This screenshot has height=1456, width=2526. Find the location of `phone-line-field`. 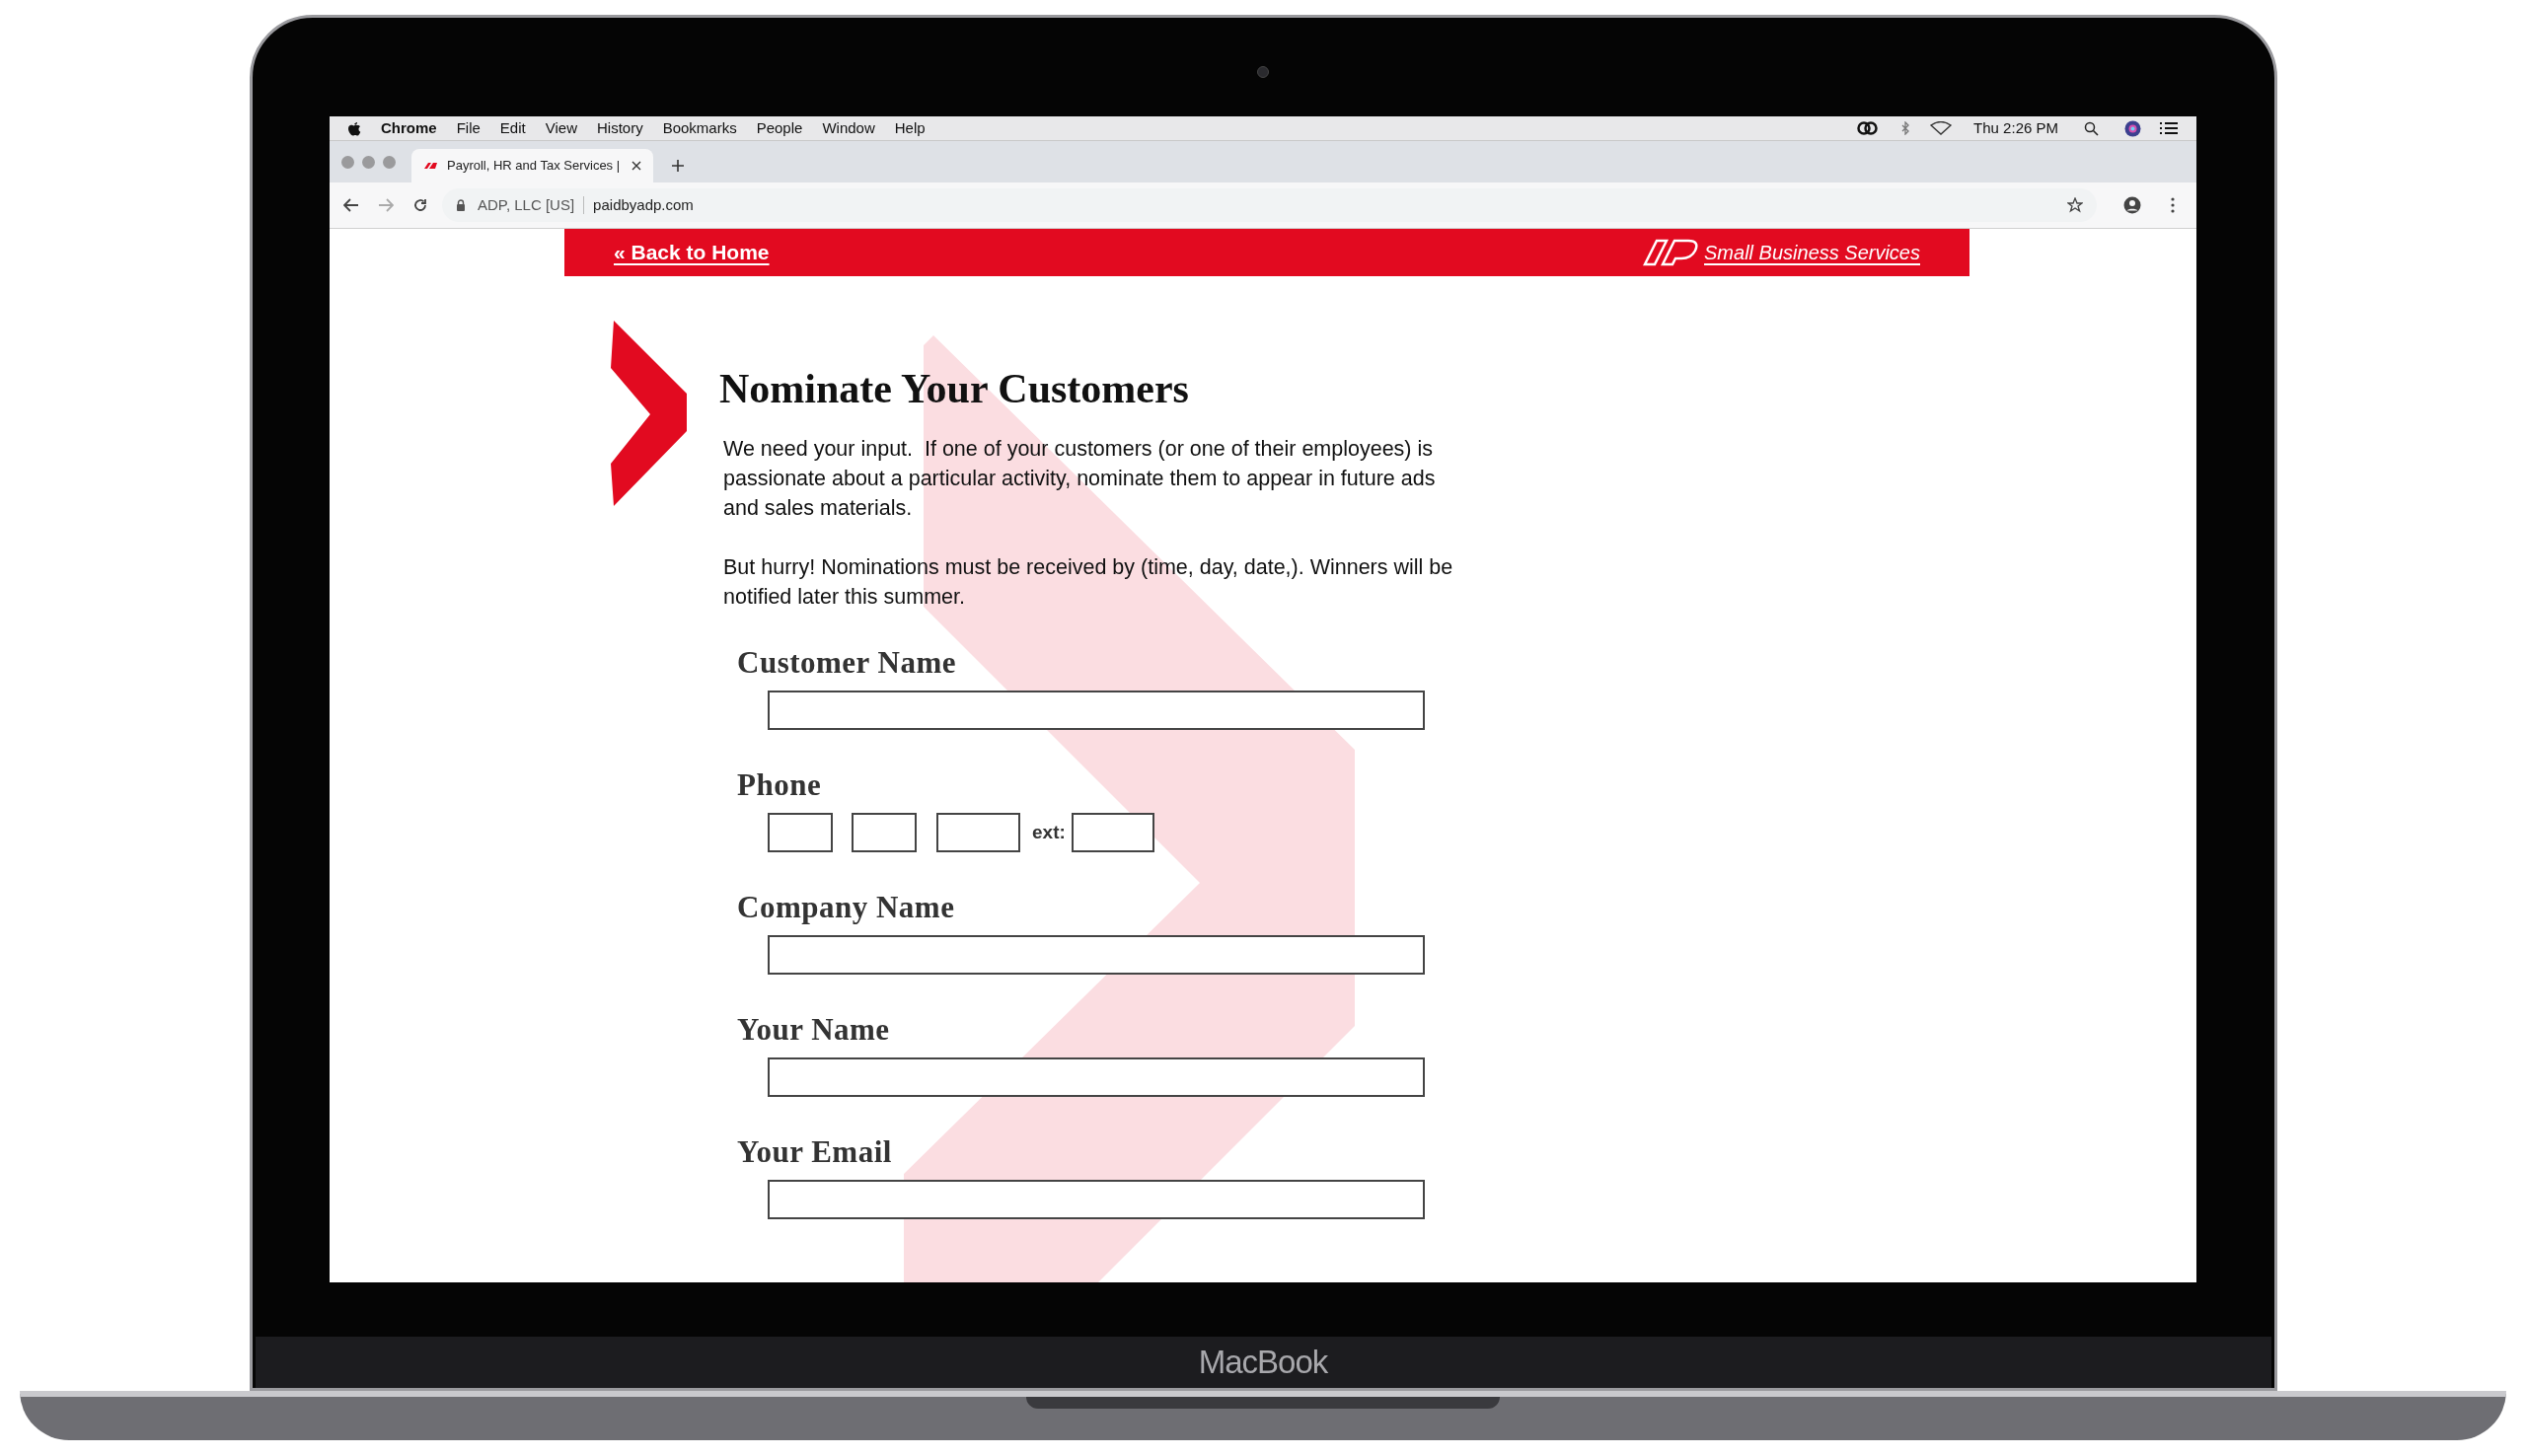

phone-line-field is located at coordinates (978, 832).